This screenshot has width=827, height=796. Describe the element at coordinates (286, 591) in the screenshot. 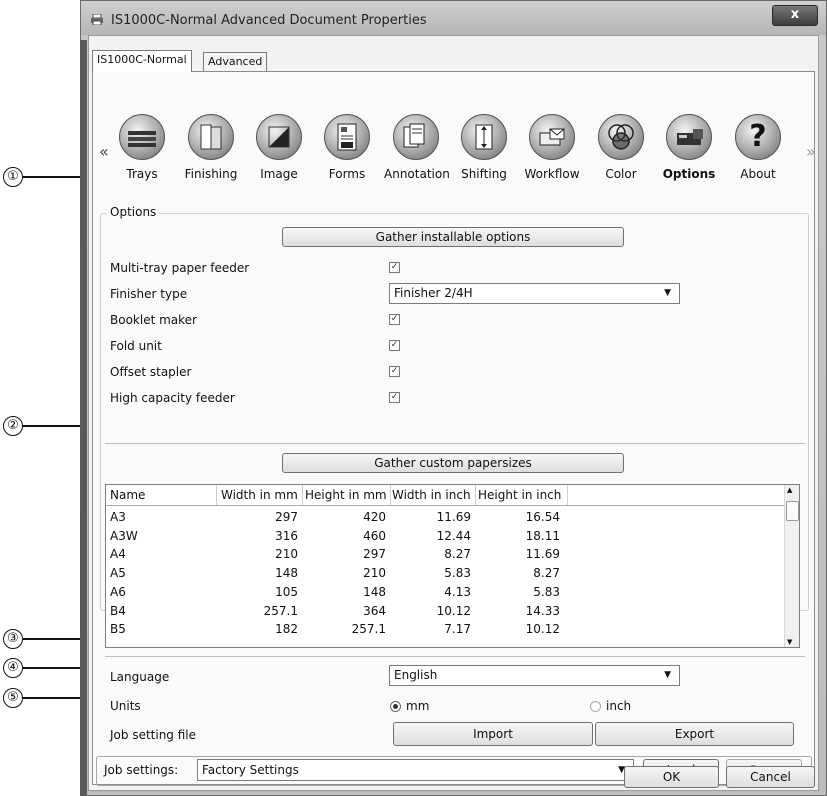

I see `cell-value: 105` at that location.